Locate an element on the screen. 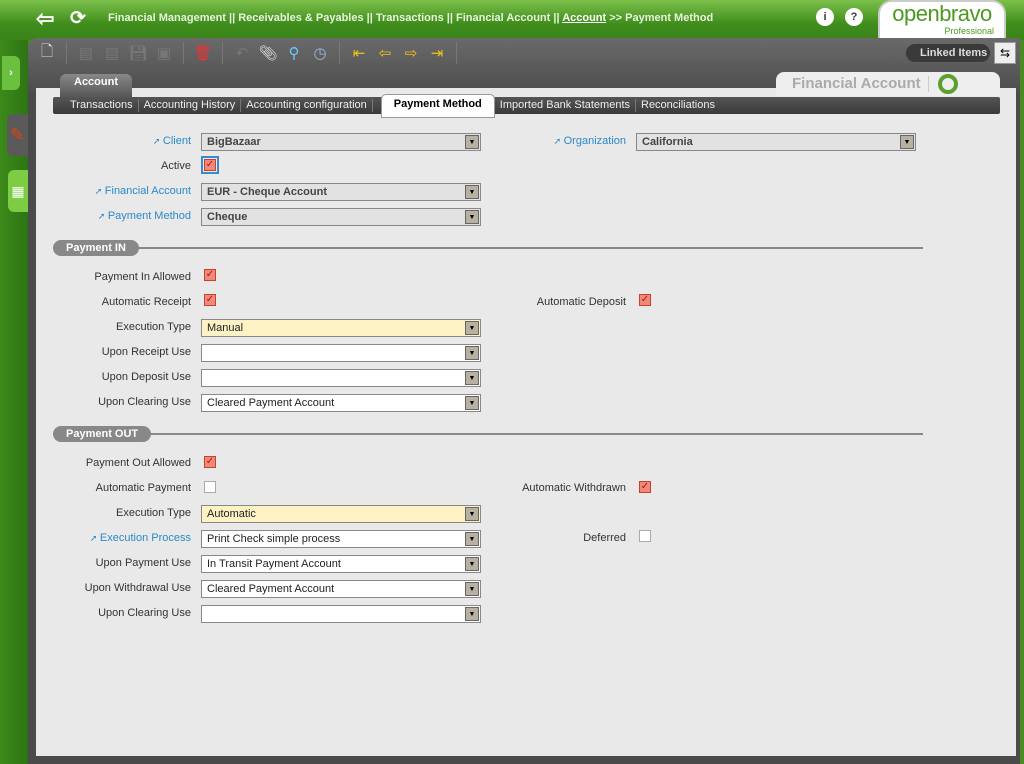  breadcrumb-current: >> Payment Method is located at coordinates (660, 18).